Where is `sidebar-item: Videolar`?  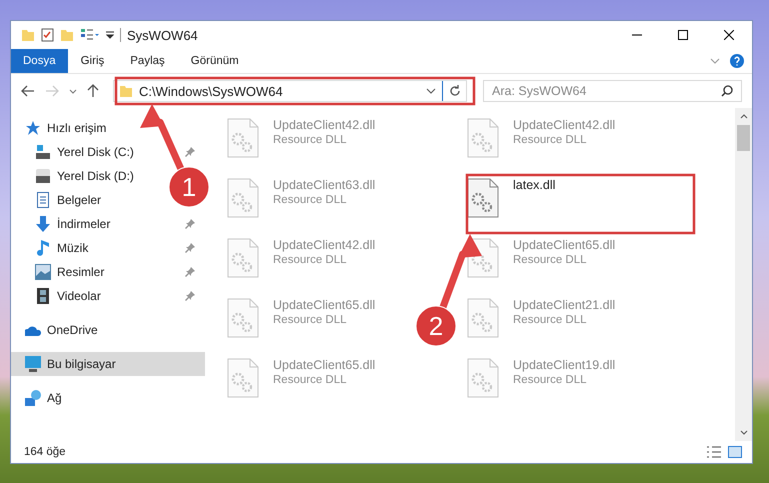
sidebar-item: Videolar is located at coordinates (64, 296).